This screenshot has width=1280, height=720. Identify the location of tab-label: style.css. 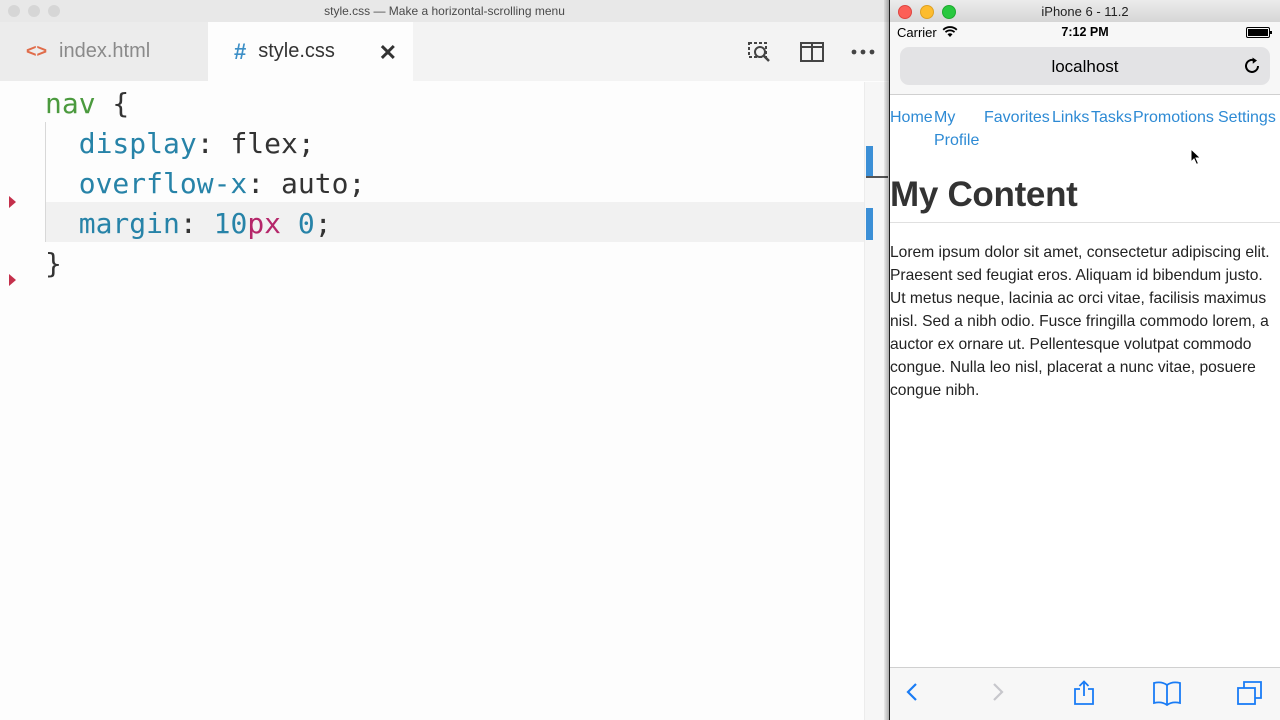
(296, 51).